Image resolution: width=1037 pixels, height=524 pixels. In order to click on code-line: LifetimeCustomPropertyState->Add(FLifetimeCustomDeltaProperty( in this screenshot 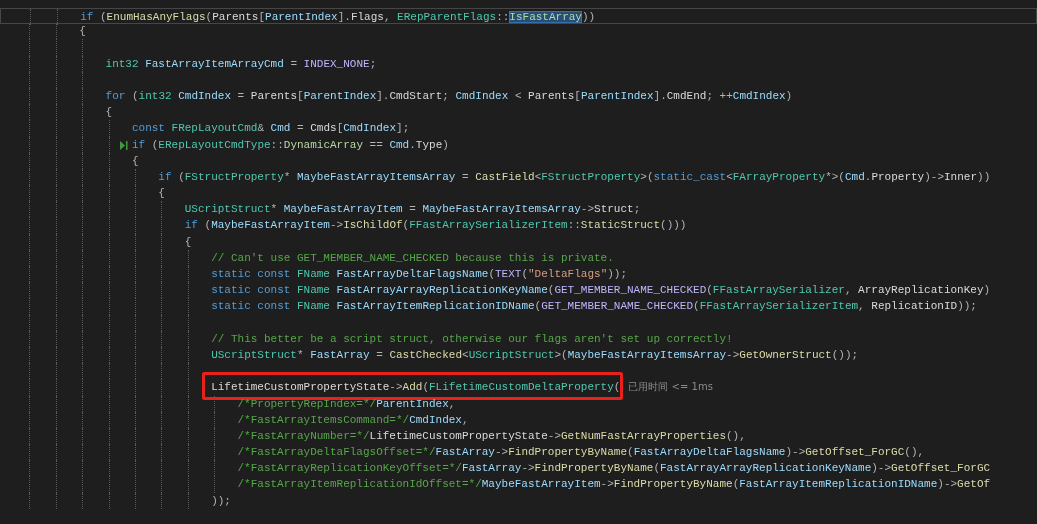, I will do `click(416, 387)`.